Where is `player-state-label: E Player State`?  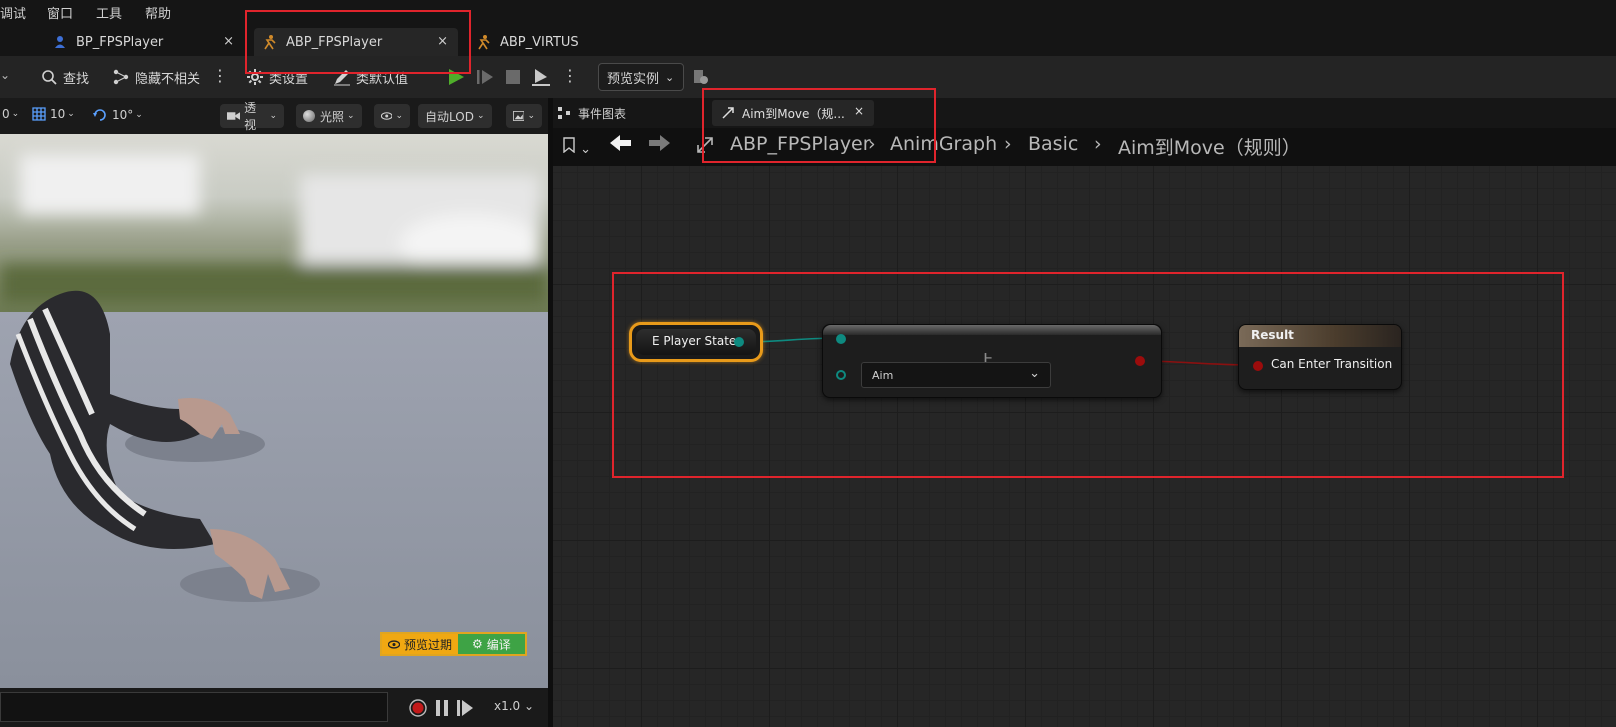 player-state-label: E Player State is located at coordinates (694, 341).